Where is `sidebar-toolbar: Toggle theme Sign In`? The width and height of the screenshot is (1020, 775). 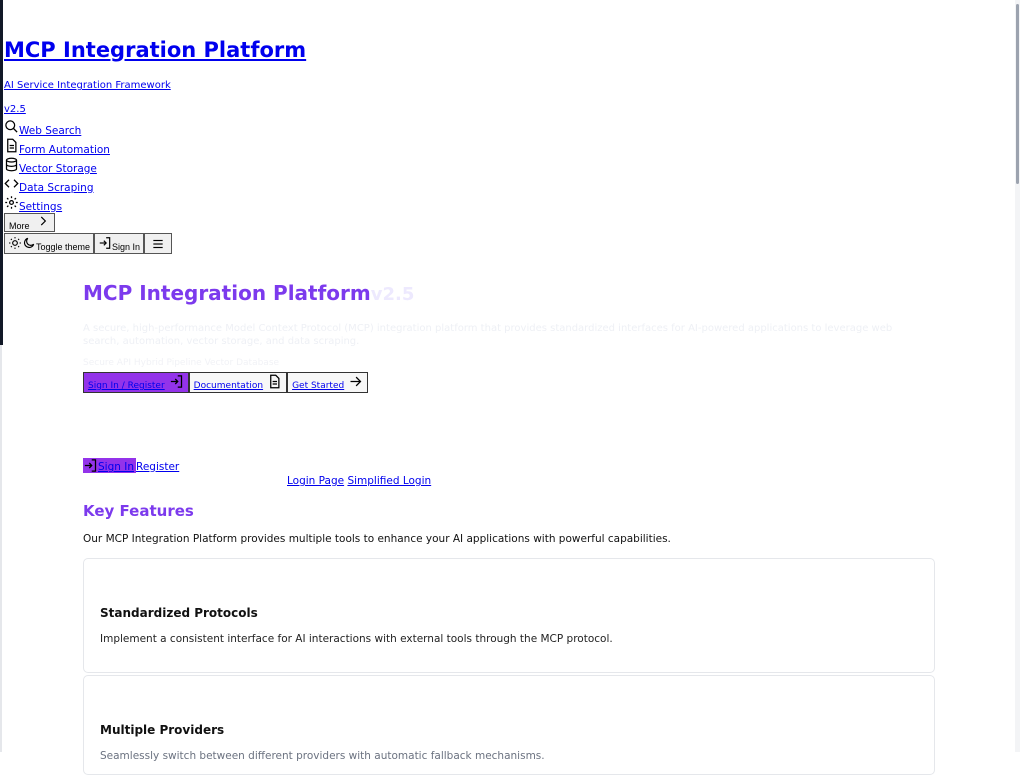 sidebar-toolbar: Toggle theme Sign In is located at coordinates (88, 243).